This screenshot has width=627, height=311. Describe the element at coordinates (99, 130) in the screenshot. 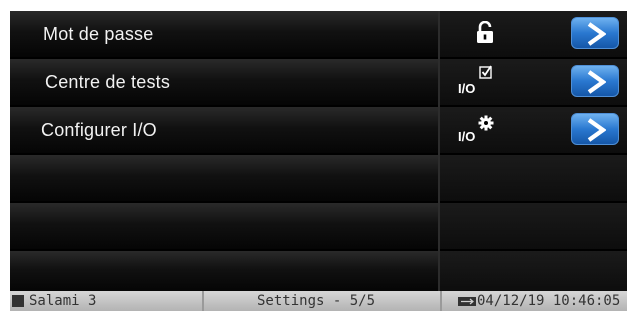

I see `menu-item-label: Configurer I/O` at that location.